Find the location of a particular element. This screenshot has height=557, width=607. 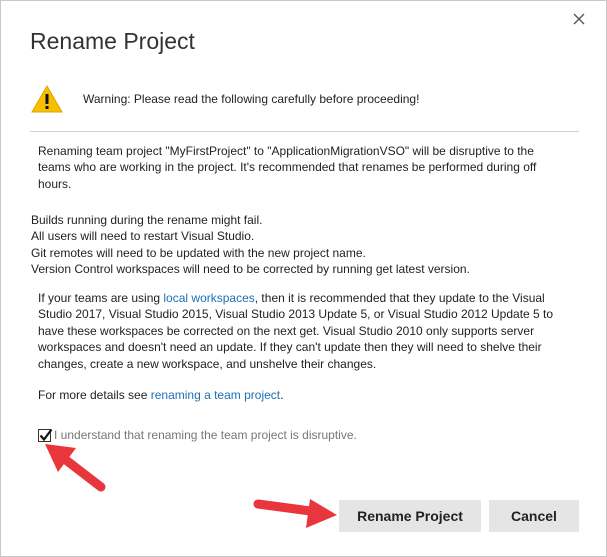

dialog-title: Rename Project is located at coordinates (112, 41).